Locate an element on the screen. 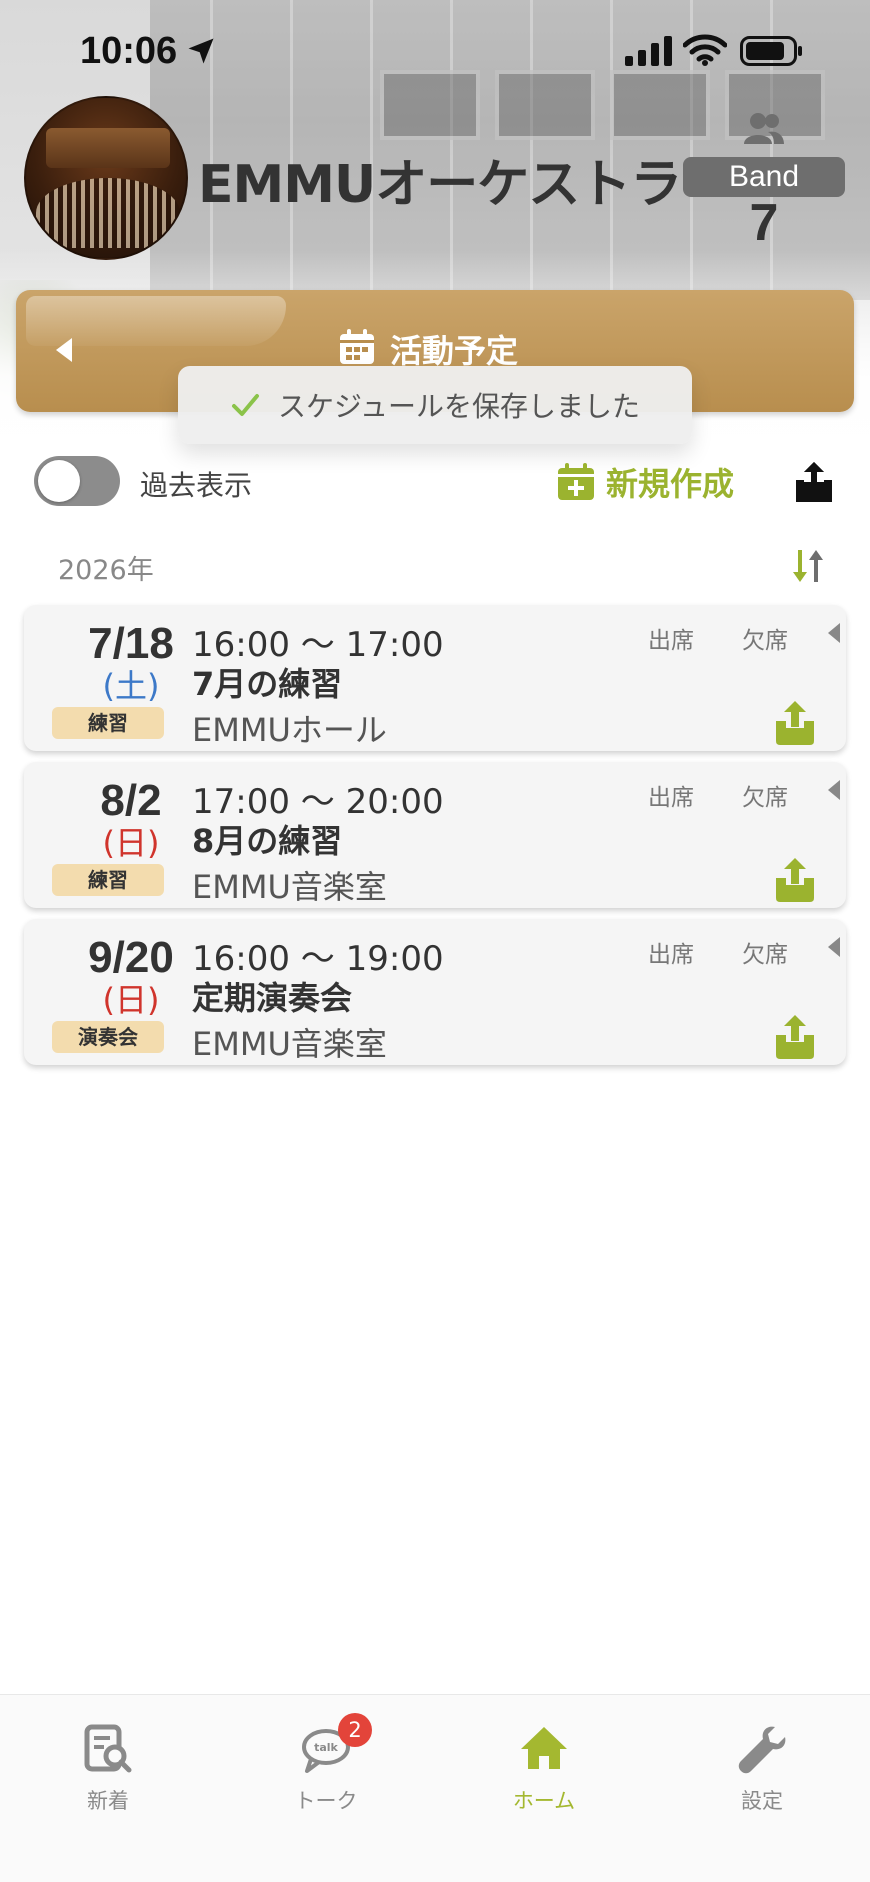 The width and height of the screenshot is (870, 1882). wrench-icon is located at coordinates (762, 1750).